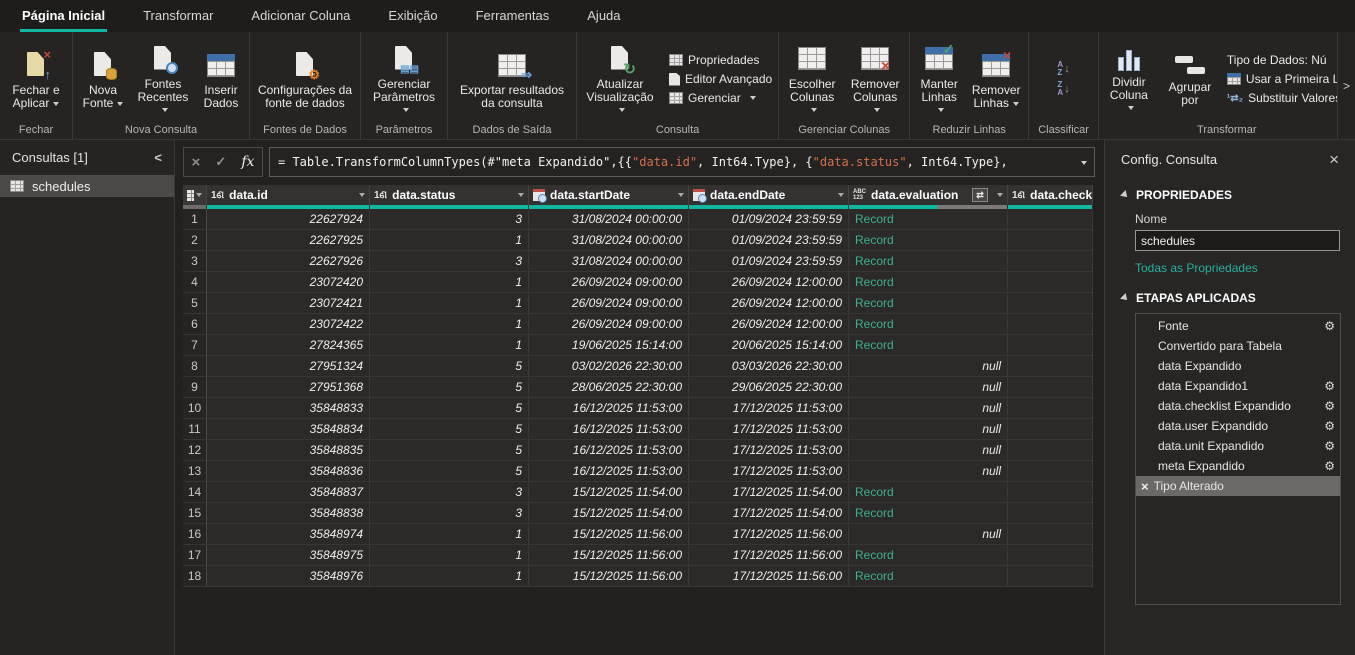 The image size is (1355, 655). Describe the element at coordinates (195, 261) in the screenshot. I see `row-number: 3` at that location.